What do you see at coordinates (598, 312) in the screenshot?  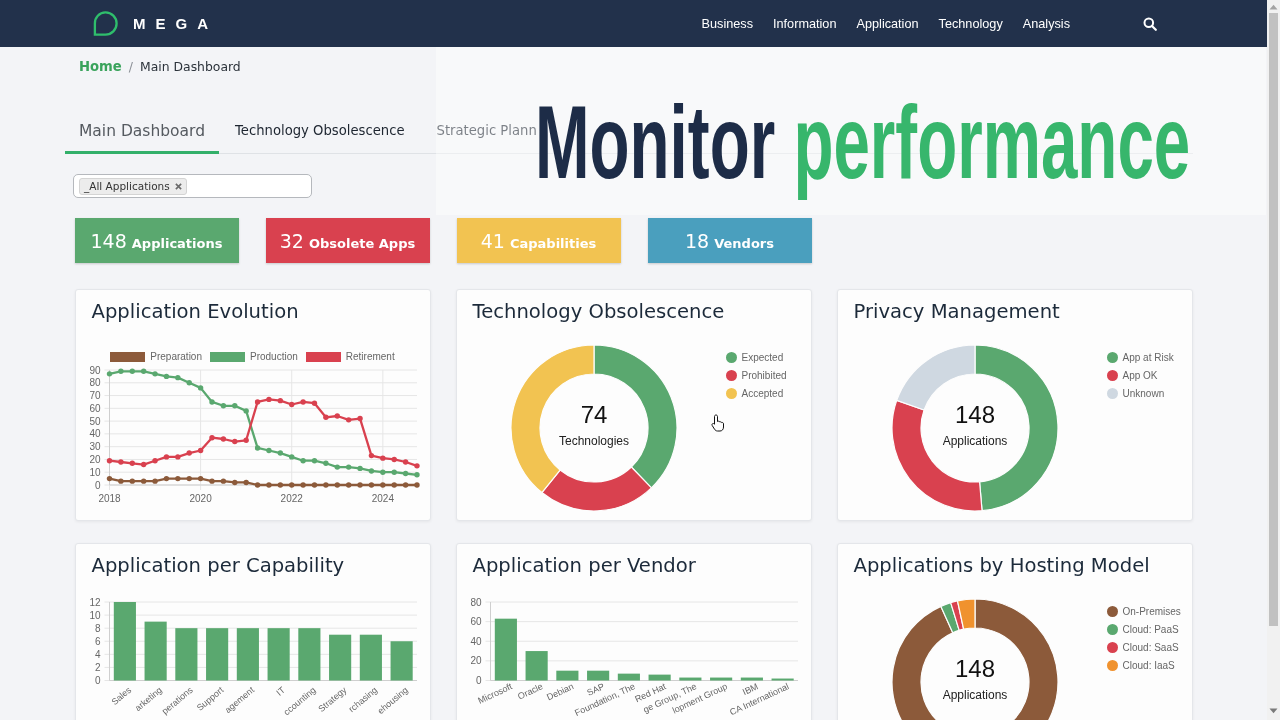 I see `card-title: Technology Obsolescence` at bounding box center [598, 312].